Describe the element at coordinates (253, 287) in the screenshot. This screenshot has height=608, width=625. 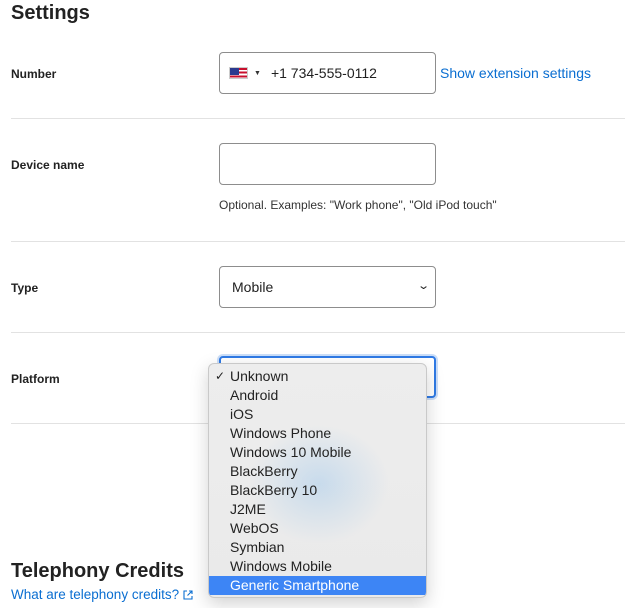
I see `type-select-value: Mobile` at that location.